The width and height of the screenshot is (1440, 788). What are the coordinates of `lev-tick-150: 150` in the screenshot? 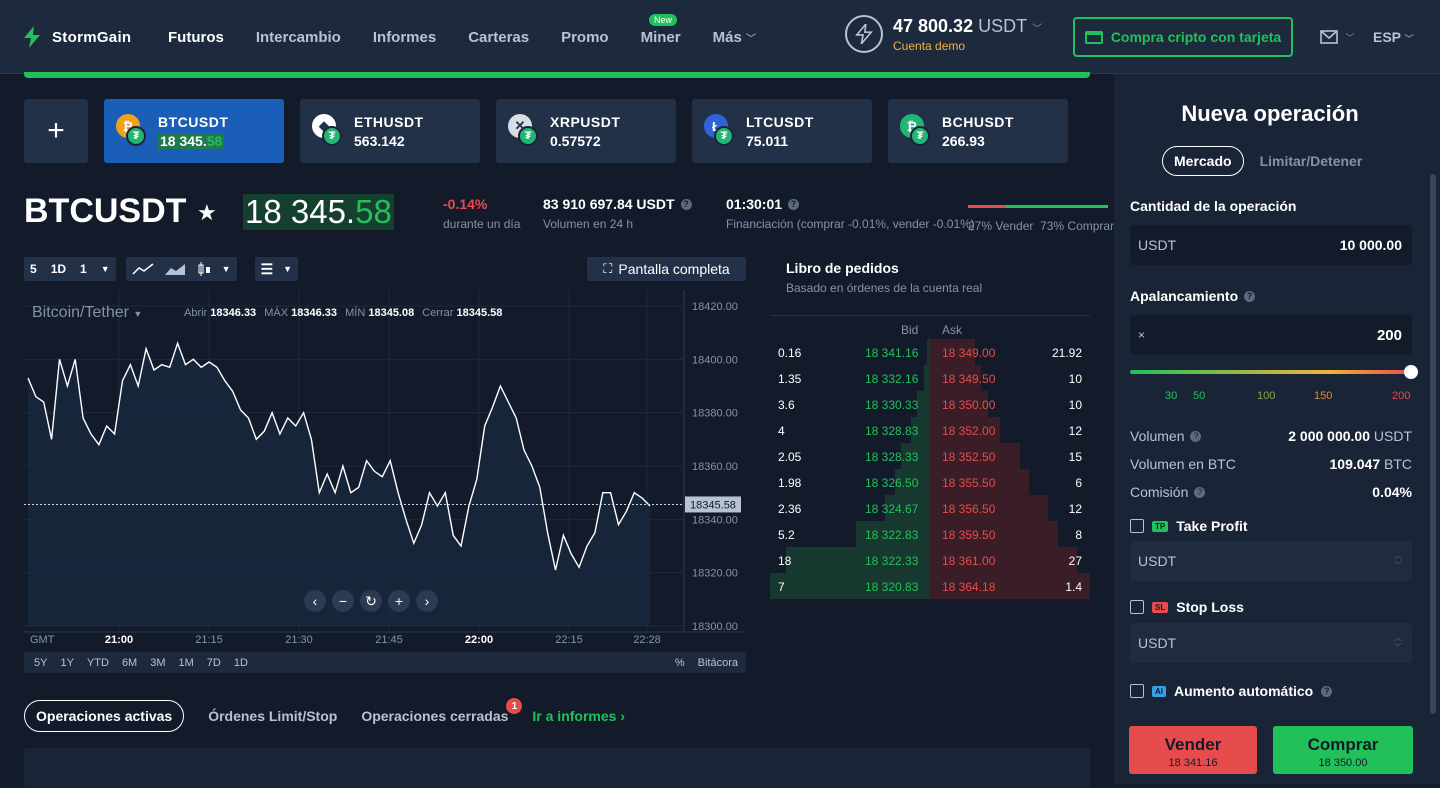 It's located at (1323, 396).